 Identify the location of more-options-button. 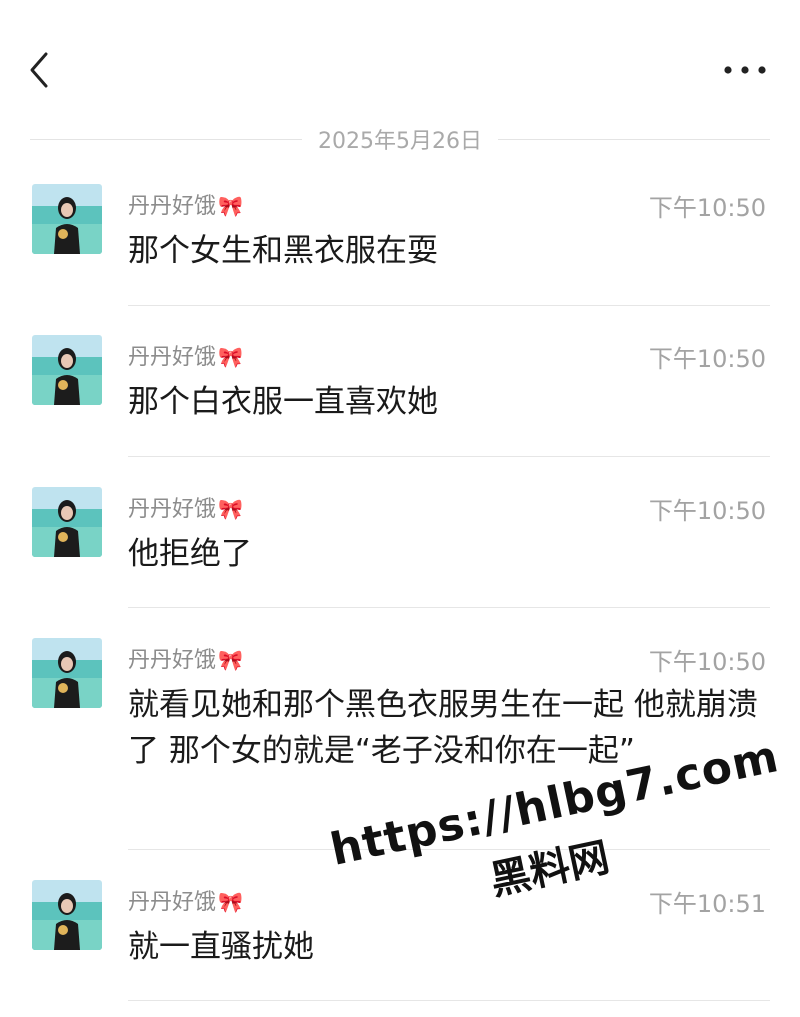
(745, 70).